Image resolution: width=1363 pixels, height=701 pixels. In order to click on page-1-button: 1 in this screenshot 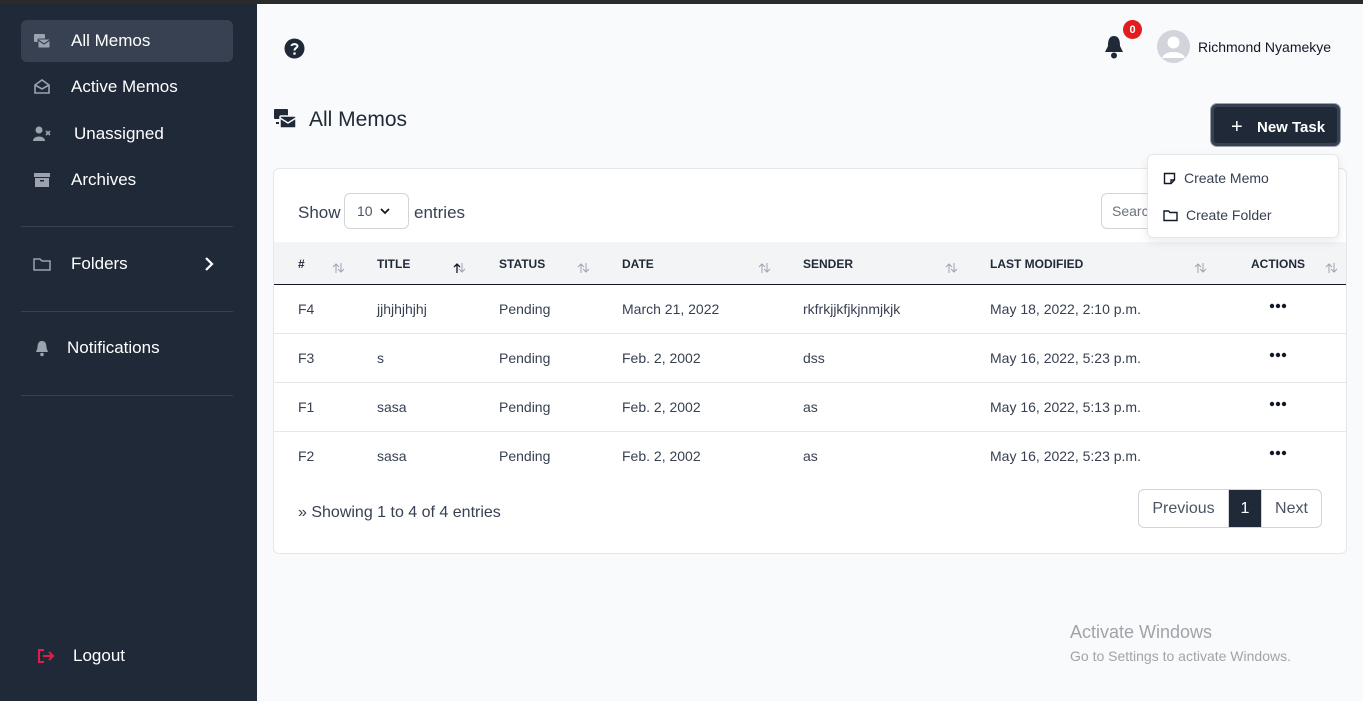, I will do `click(1245, 508)`.